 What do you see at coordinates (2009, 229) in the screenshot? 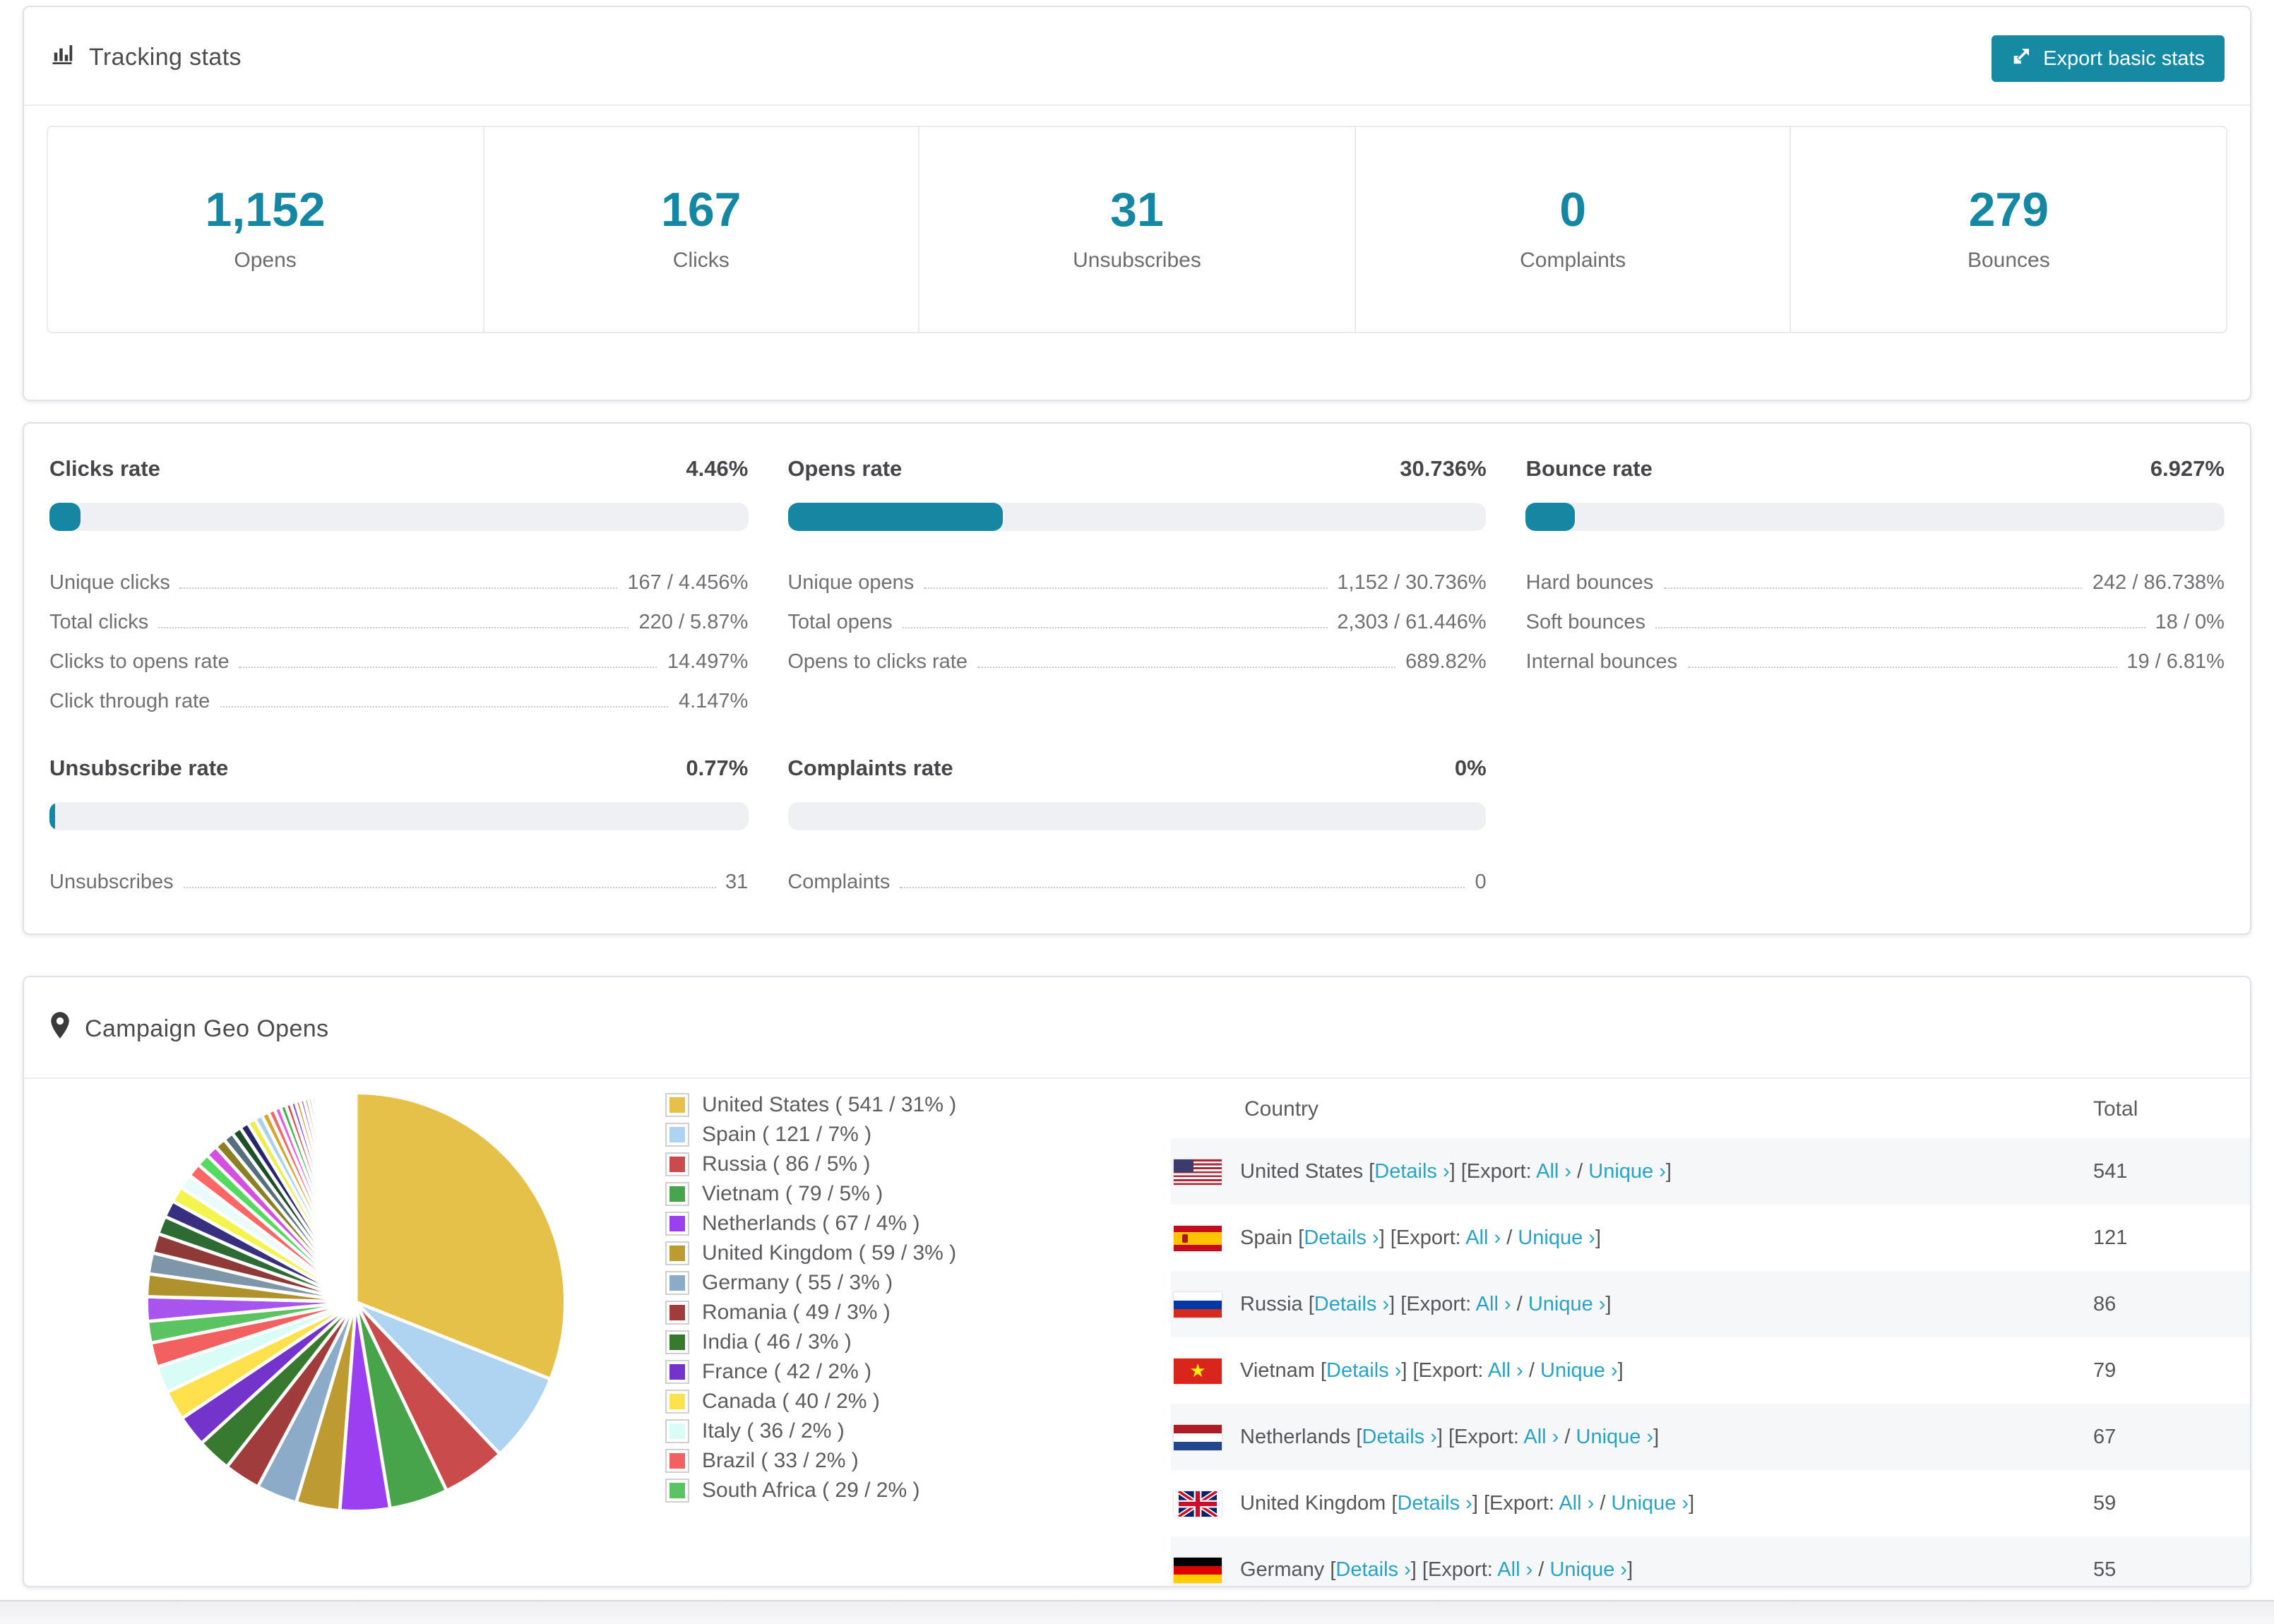
I see `summary-stat-bounces: 279 Bounces` at bounding box center [2009, 229].